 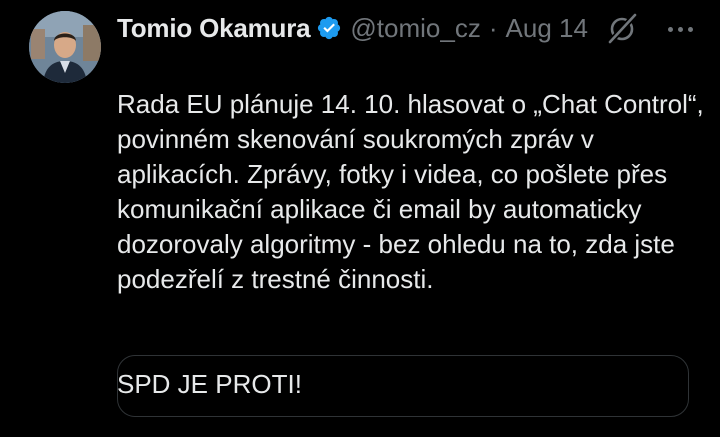 I want to click on tweet-header: Tomio Okamura @tomio_cz · Aug 14, so click(x=352, y=28).